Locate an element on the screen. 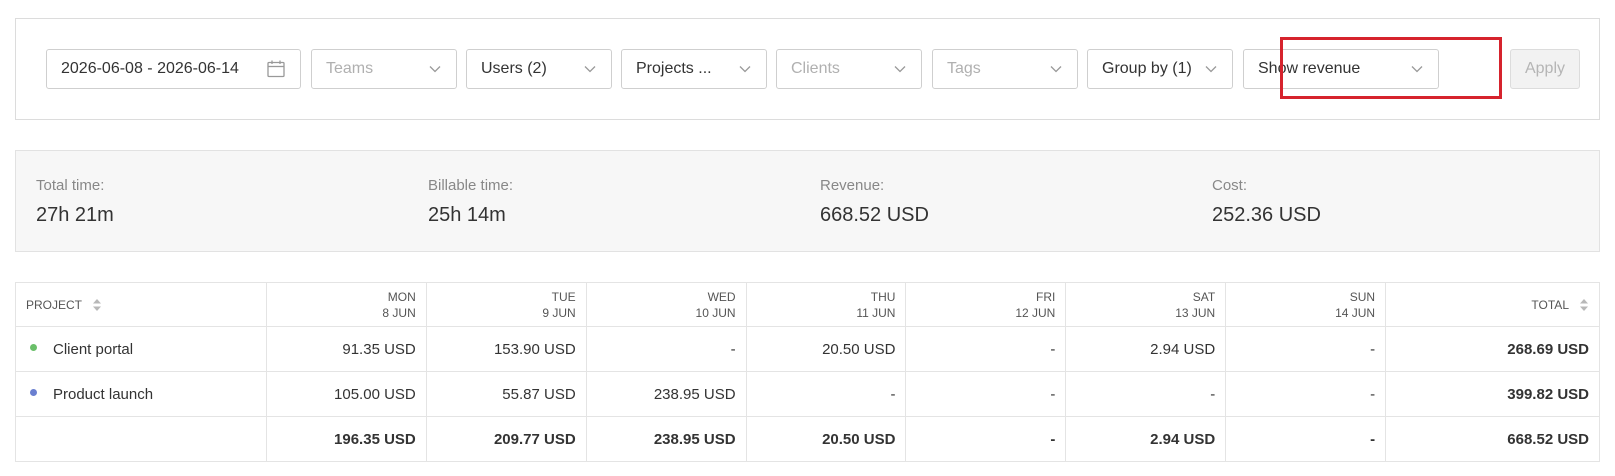  day-column-header: TUE 9 JUN is located at coordinates (506, 304).